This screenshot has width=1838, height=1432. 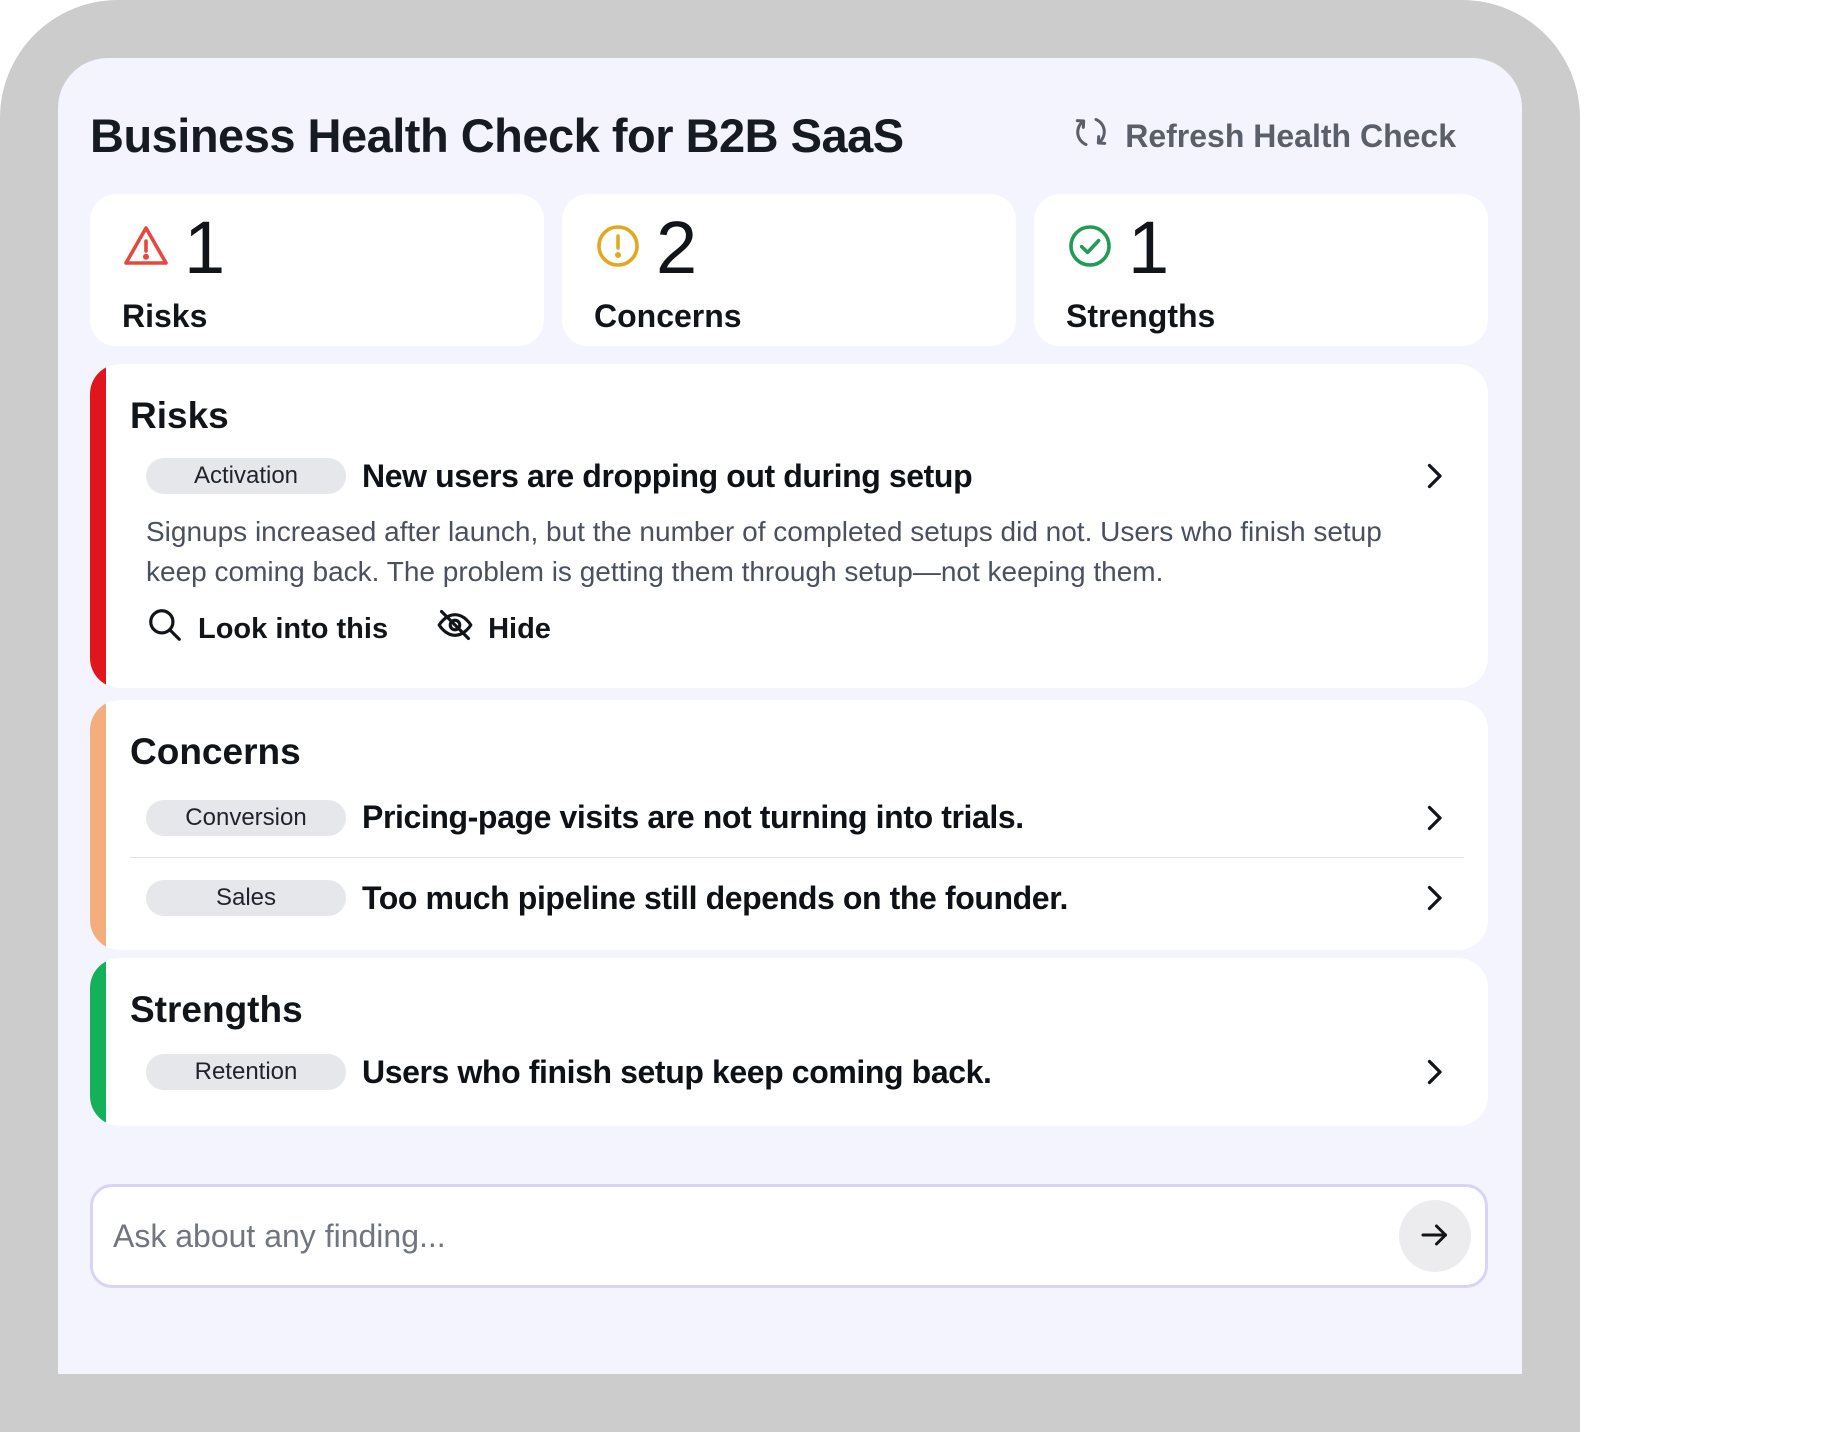 What do you see at coordinates (519, 628) in the screenshot?
I see `hide-label: Hide` at bounding box center [519, 628].